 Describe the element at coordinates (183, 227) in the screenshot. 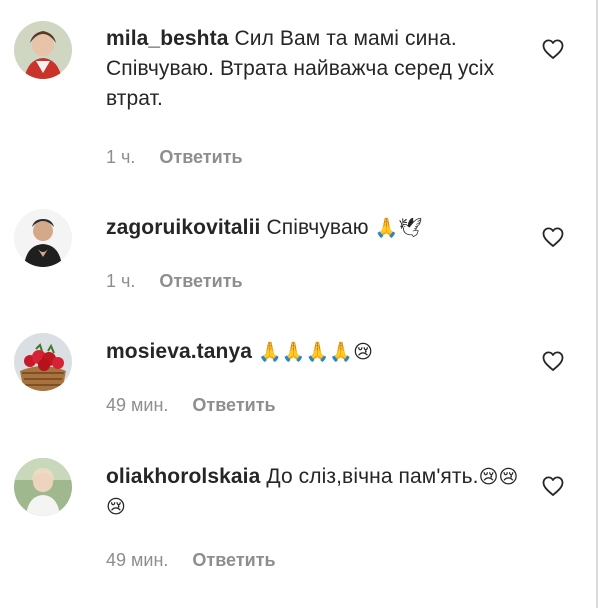

I see `comment-username: zagoruikovitalii` at that location.